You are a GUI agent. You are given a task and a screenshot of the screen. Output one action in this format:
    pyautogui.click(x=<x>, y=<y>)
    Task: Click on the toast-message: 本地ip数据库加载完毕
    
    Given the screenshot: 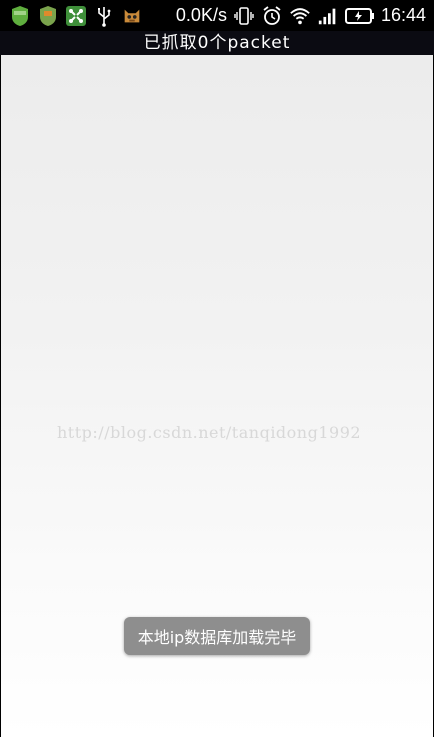 What is the action you would take?
    pyautogui.click(x=217, y=636)
    